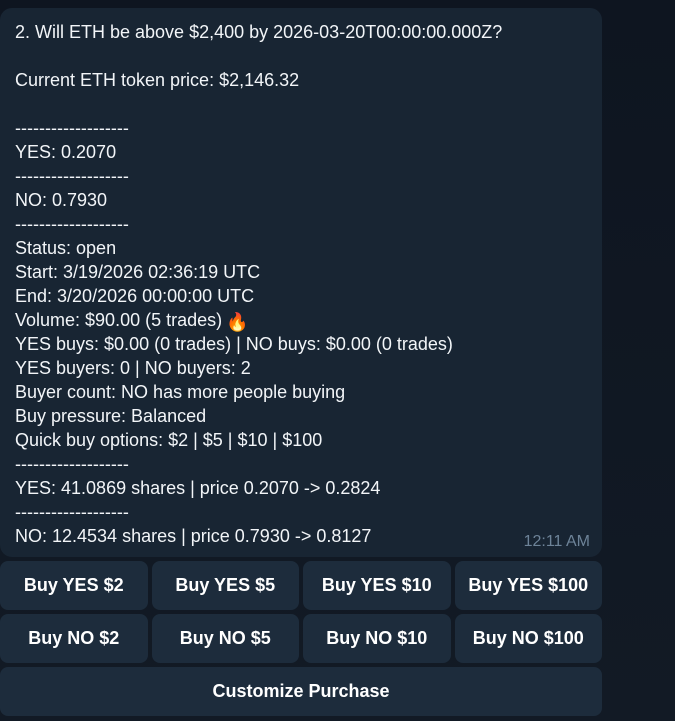 This screenshot has width=675, height=721. Describe the element at coordinates (74, 638) in the screenshot. I see `buy-no-2-button: Buy NO $2` at that location.